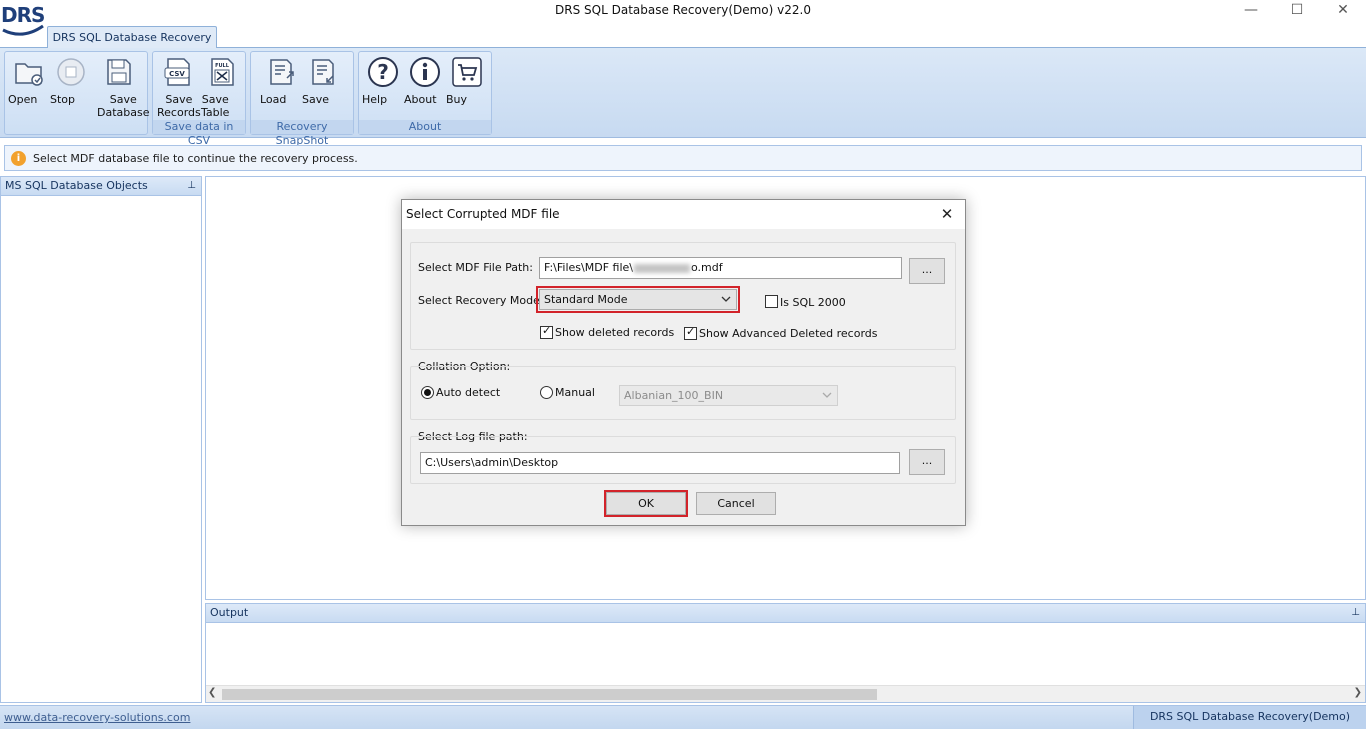 The height and width of the screenshot is (729, 1366). What do you see at coordinates (425, 72) in the screenshot?
I see `info-icon` at bounding box center [425, 72].